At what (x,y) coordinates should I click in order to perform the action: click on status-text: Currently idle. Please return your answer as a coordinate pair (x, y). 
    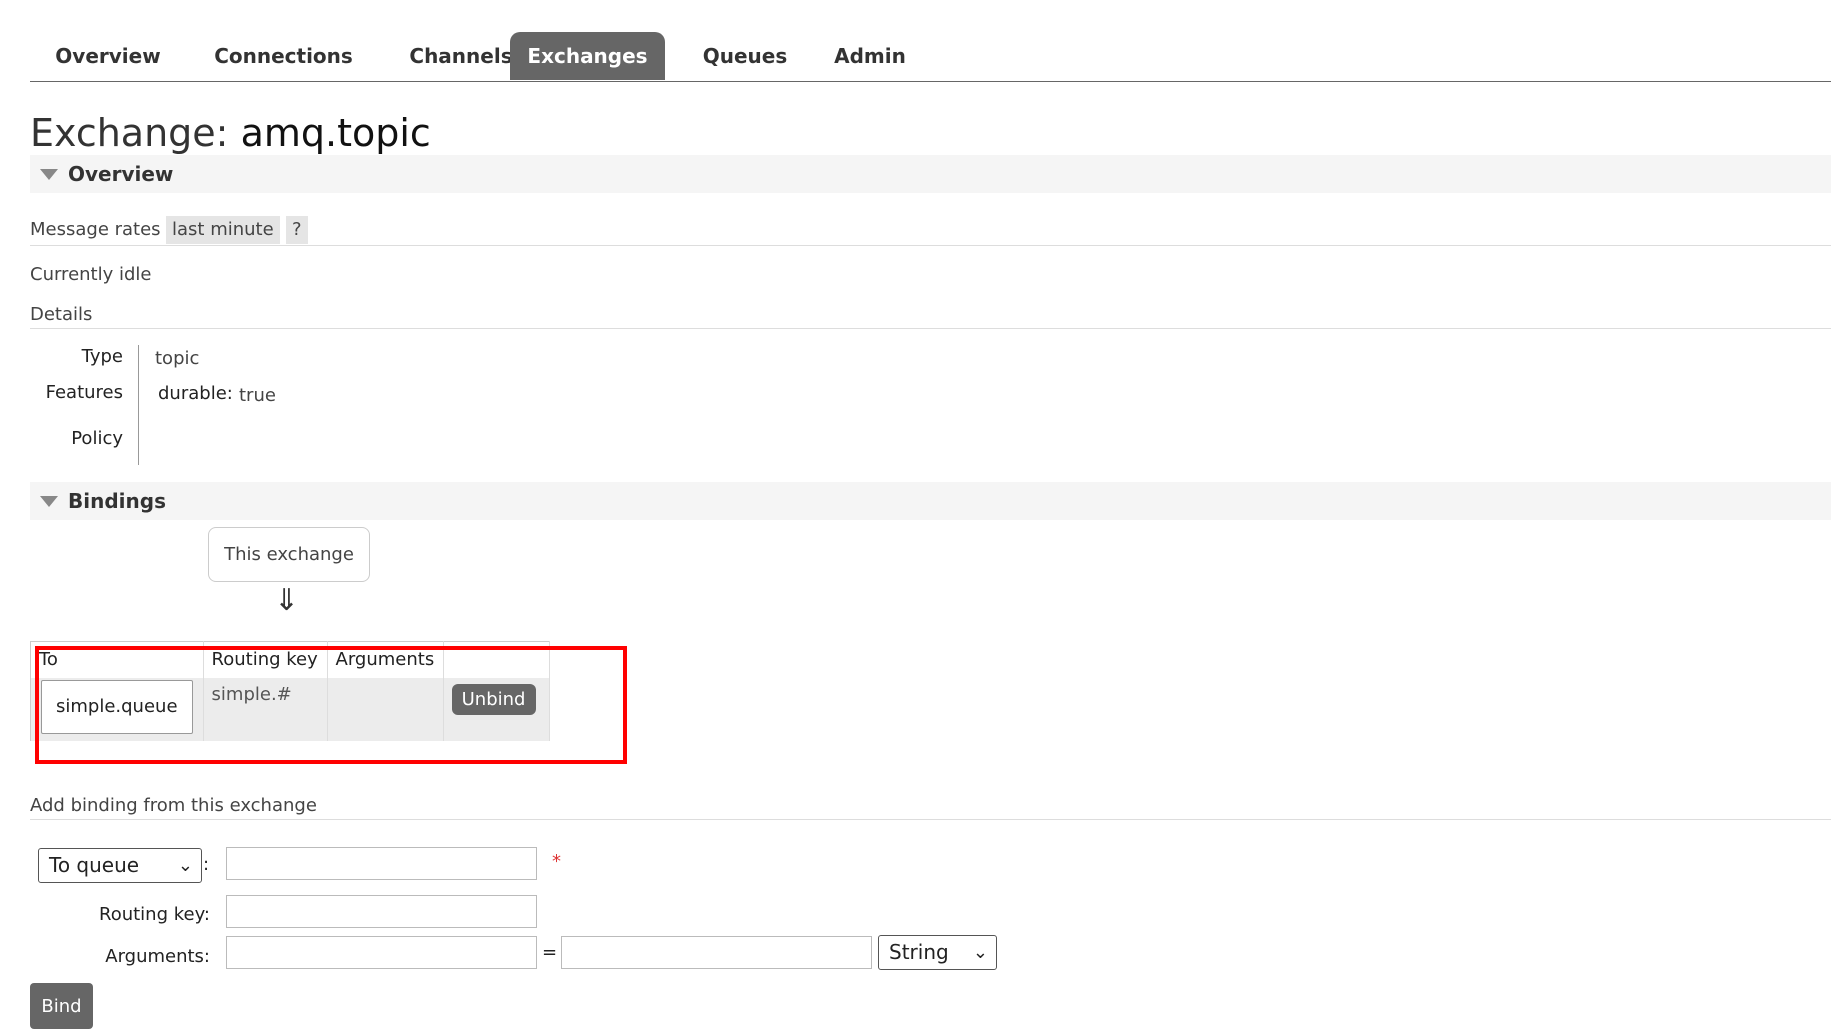
    Looking at the image, I should click on (91, 274).